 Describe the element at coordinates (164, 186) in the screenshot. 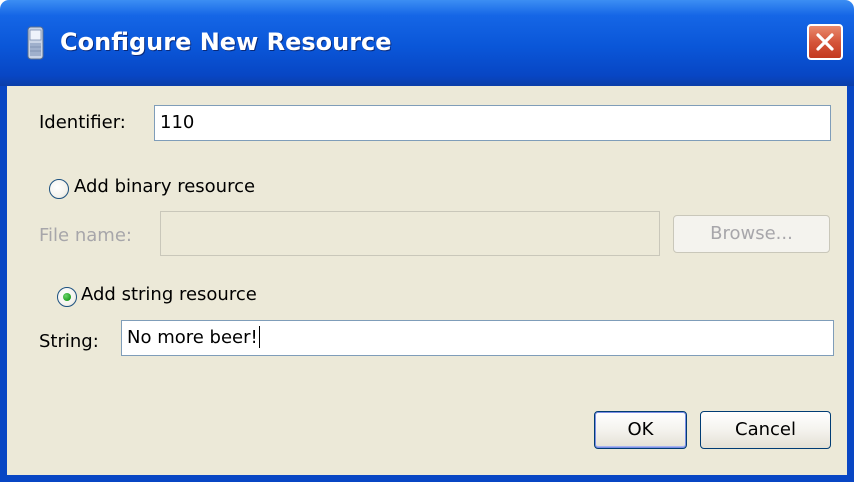

I see `binary-resource-label: Add binary resource` at that location.